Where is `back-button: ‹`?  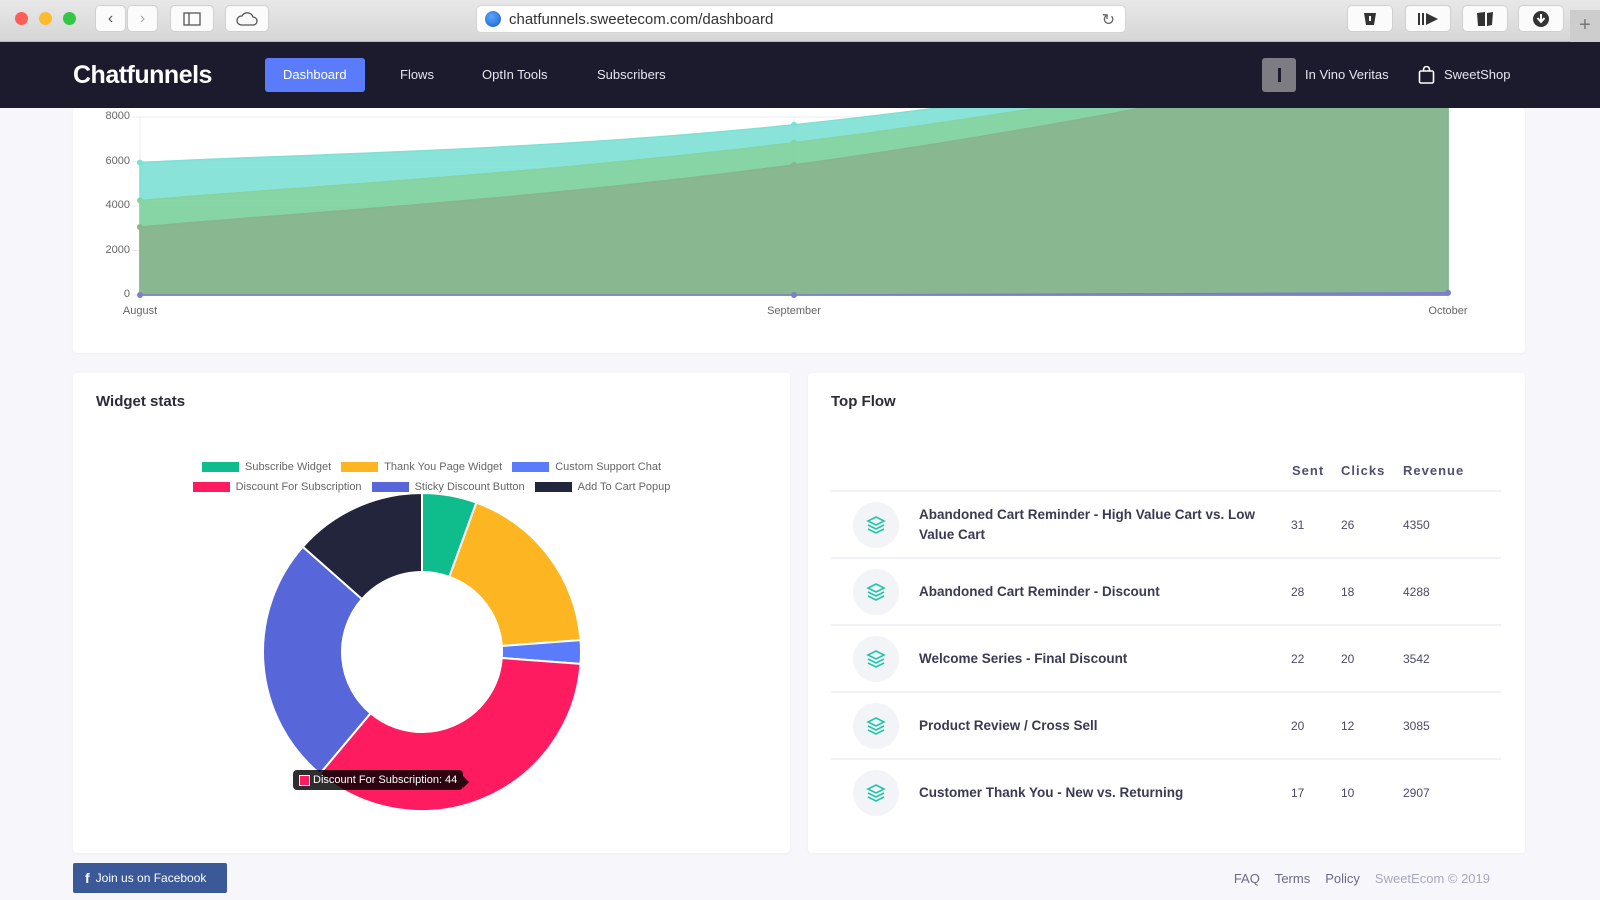 back-button: ‹ is located at coordinates (110, 18).